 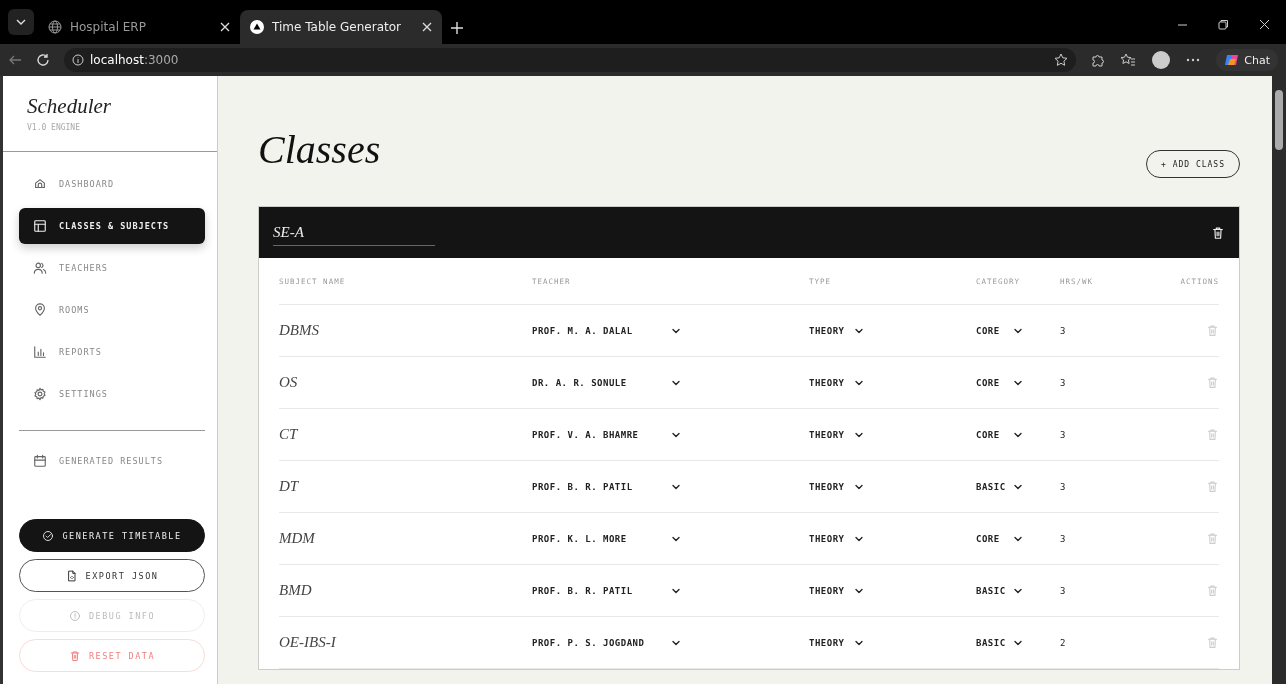 I want to click on browser-tab: Time Table Generator, so click(x=341, y=27).